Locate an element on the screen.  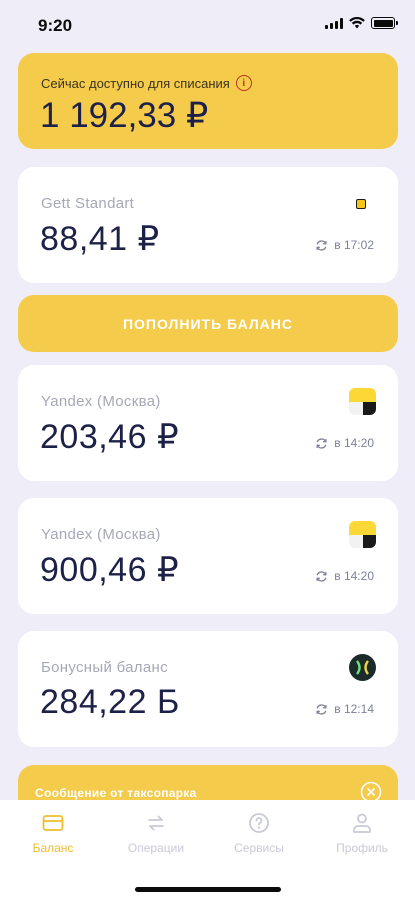
status-time: 9:20 is located at coordinates (55, 25).